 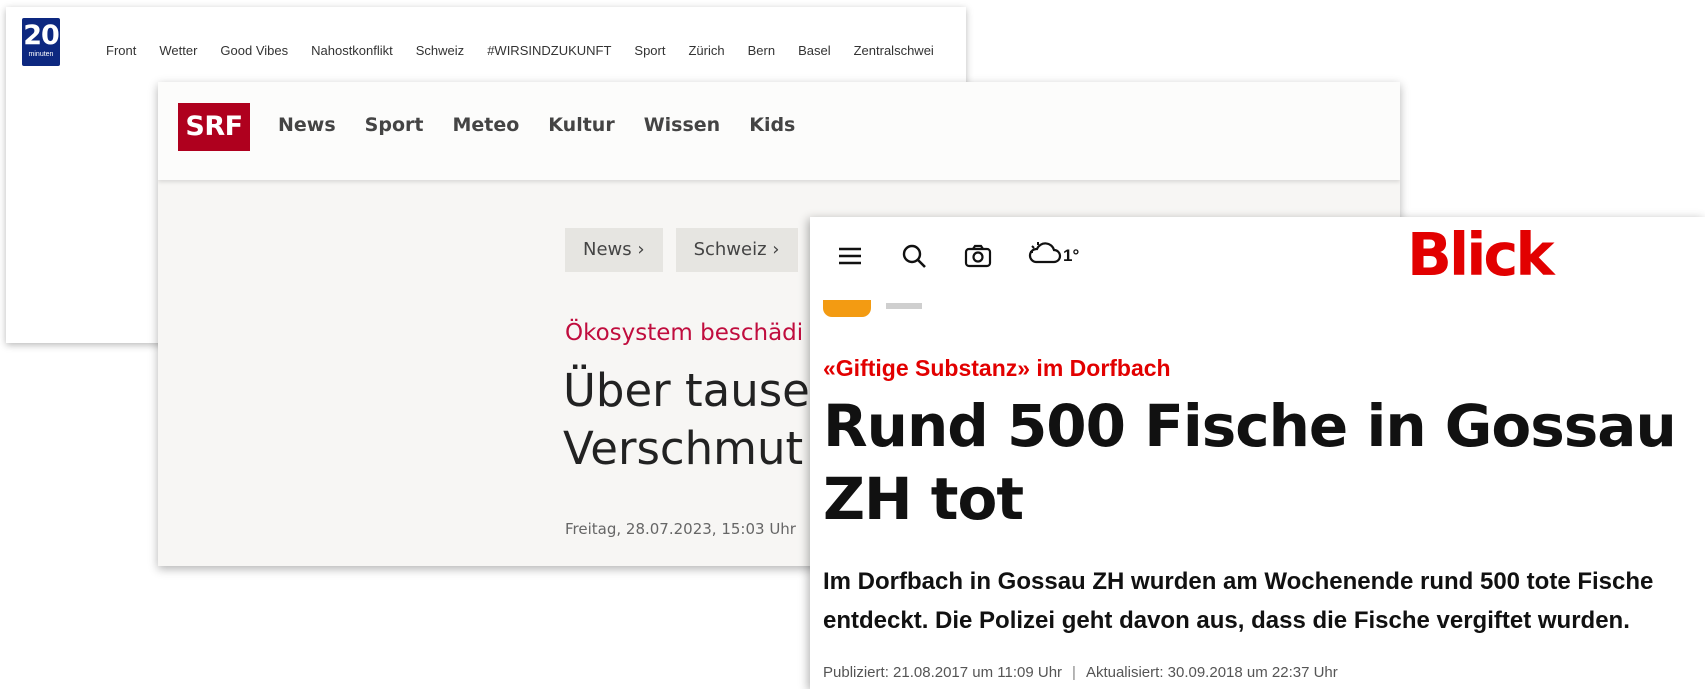 I want to click on srf-headline-line-1: Über tause, so click(x=686, y=390).